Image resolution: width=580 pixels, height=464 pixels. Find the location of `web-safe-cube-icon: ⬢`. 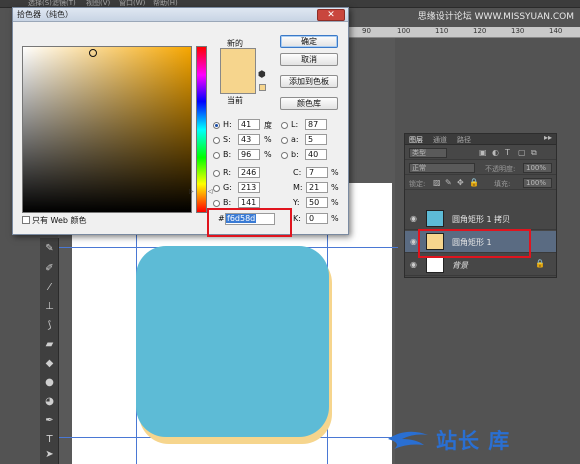

web-safe-cube-icon: ⬢ is located at coordinates (262, 75).